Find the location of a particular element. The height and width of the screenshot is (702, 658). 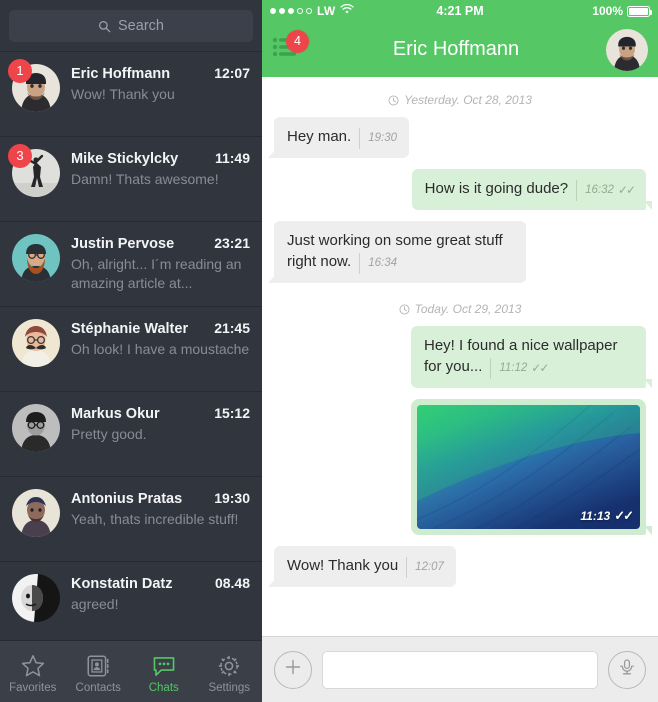

status-bar-time: 4:21 PM is located at coordinates (460, 11).